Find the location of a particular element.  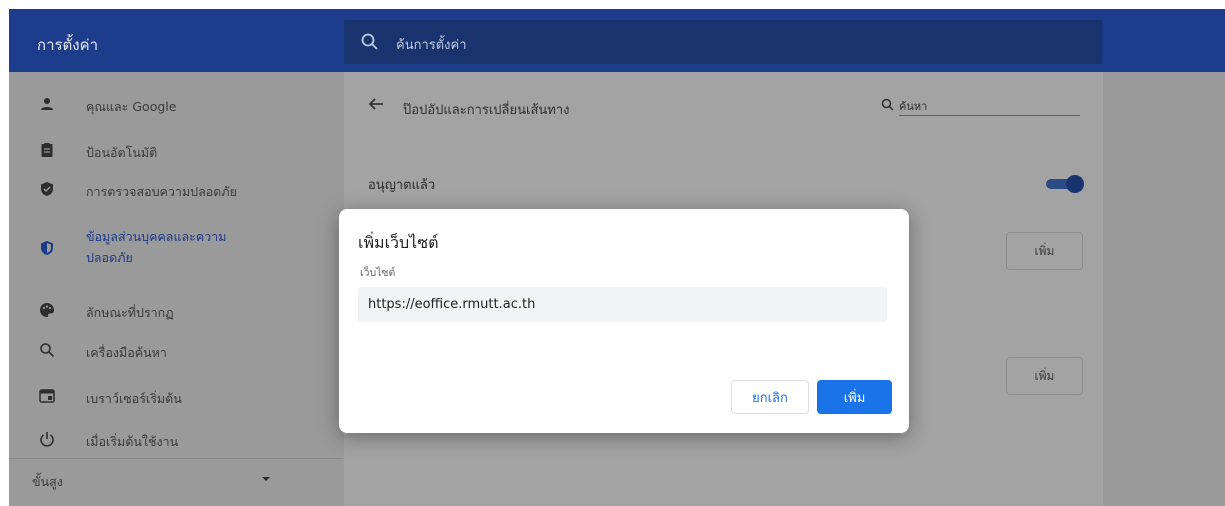

sidebar-item-privacy-security: ข้อมูลส่วนบุคคลและความ ปลอดภัย is located at coordinates (176, 249).